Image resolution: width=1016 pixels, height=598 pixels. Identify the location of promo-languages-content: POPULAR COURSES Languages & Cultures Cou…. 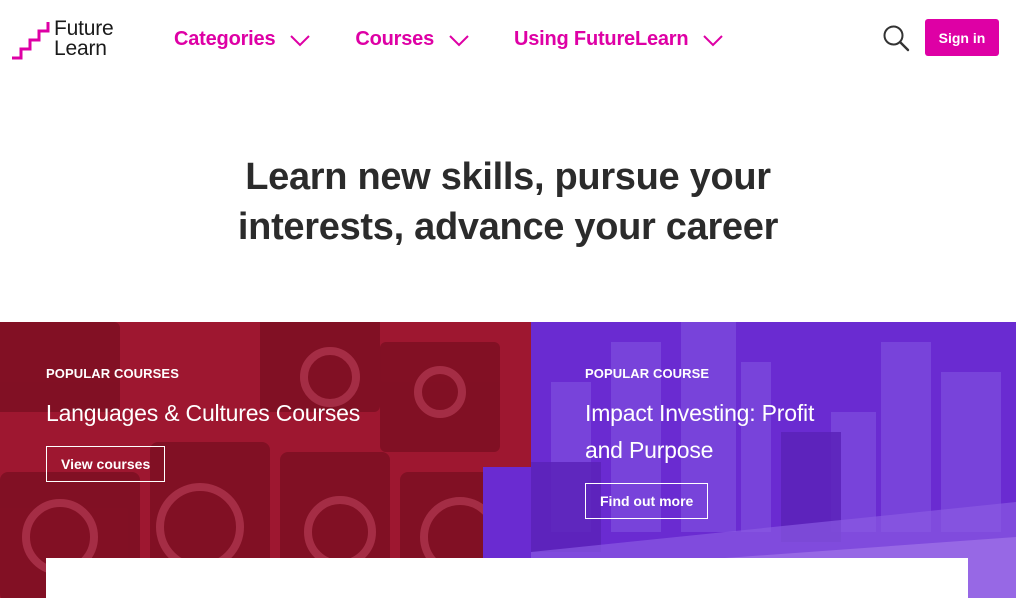
(203, 424).